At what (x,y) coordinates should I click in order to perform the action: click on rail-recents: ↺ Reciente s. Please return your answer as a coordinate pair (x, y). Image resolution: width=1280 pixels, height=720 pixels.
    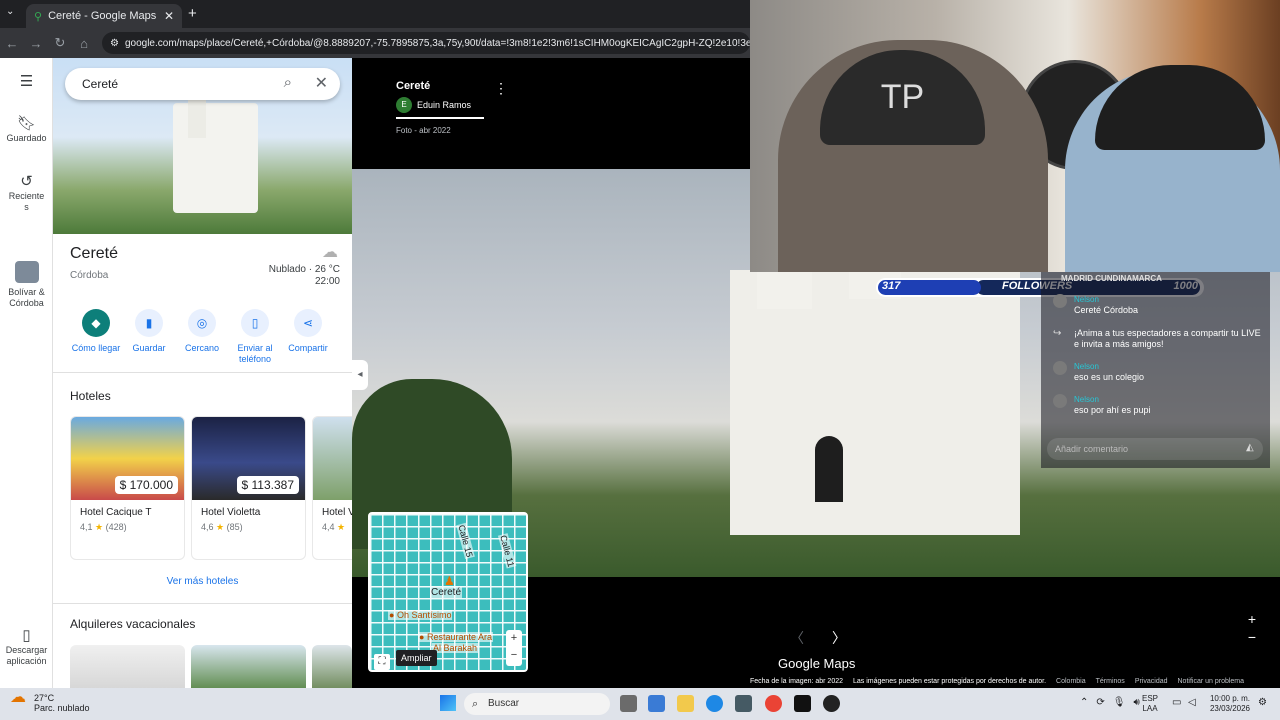
    Looking at the image, I should click on (26, 193).